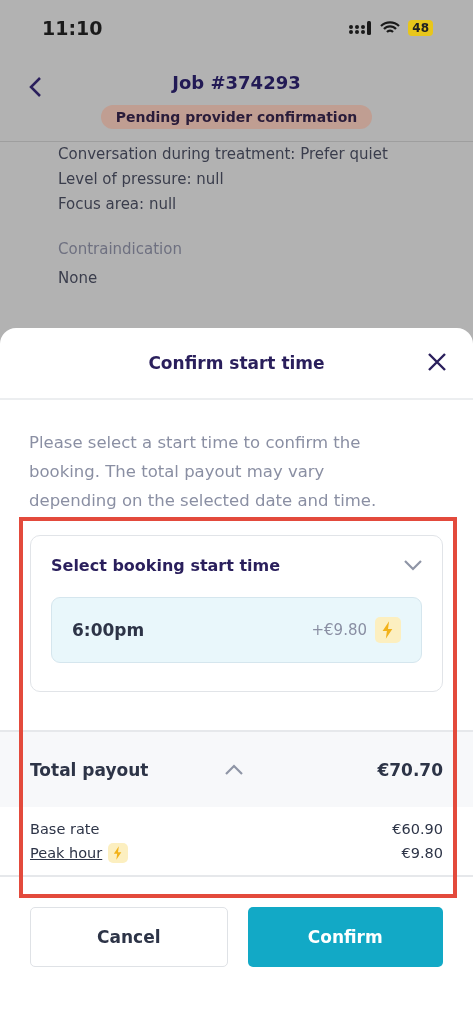 The width and height of the screenshot is (473, 1024). Describe the element at coordinates (109, 630) in the screenshot. I see `option-time: 6:00pm` at that location.